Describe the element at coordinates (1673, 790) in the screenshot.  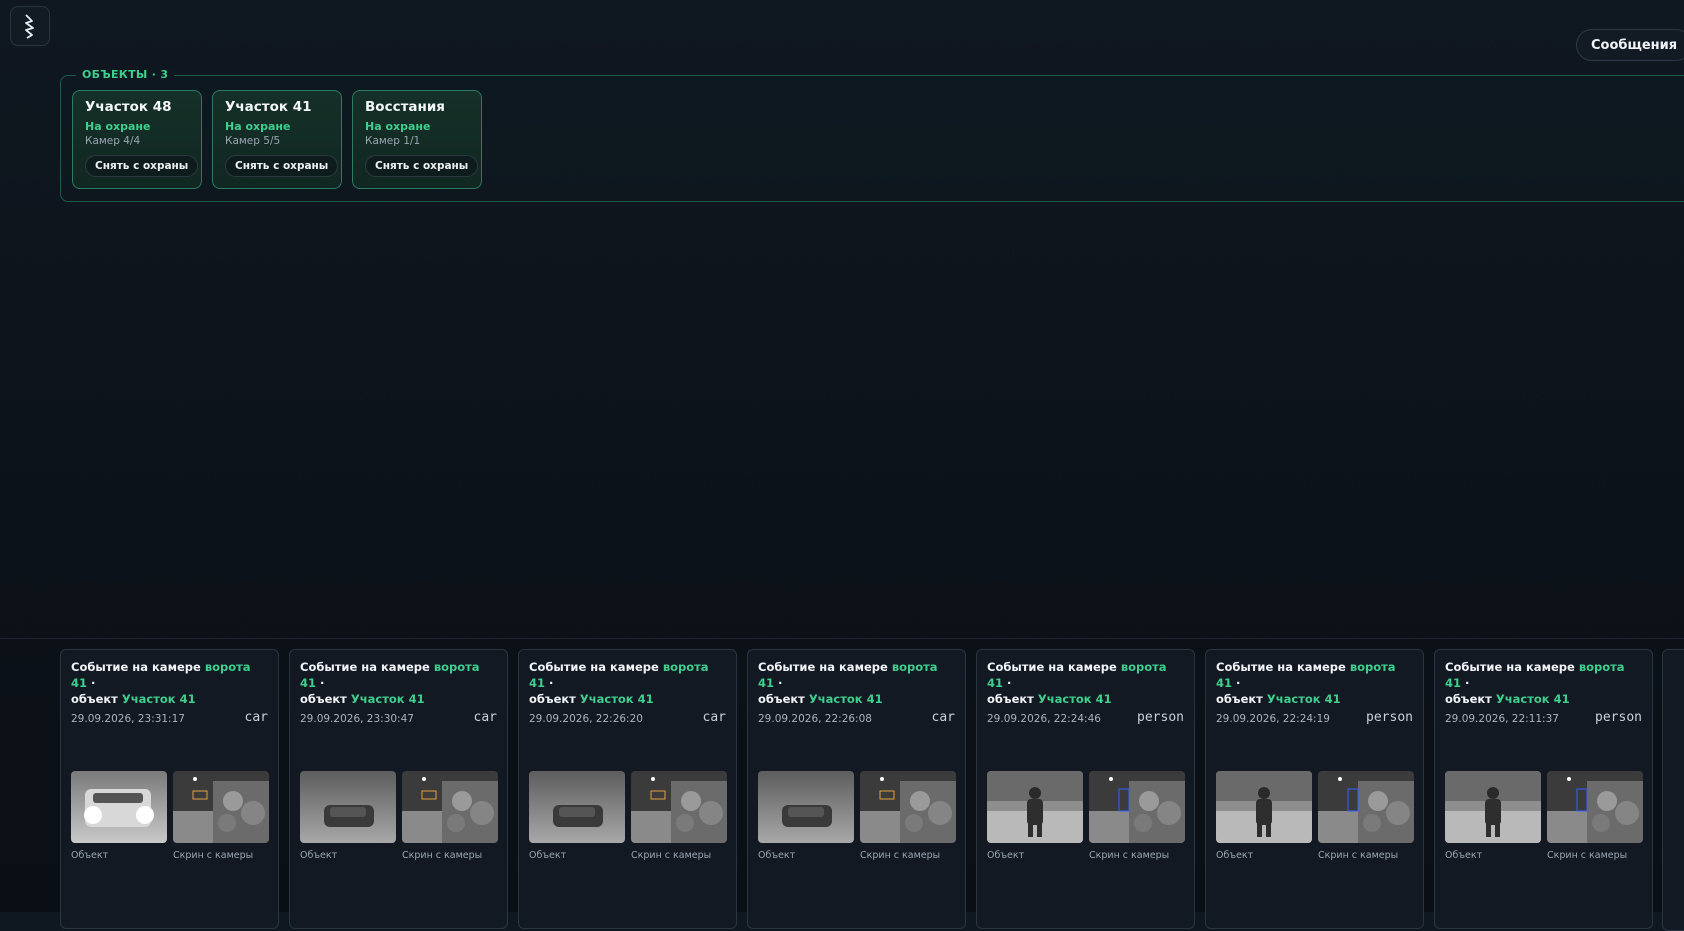
I see `event-card-partial` at that location.